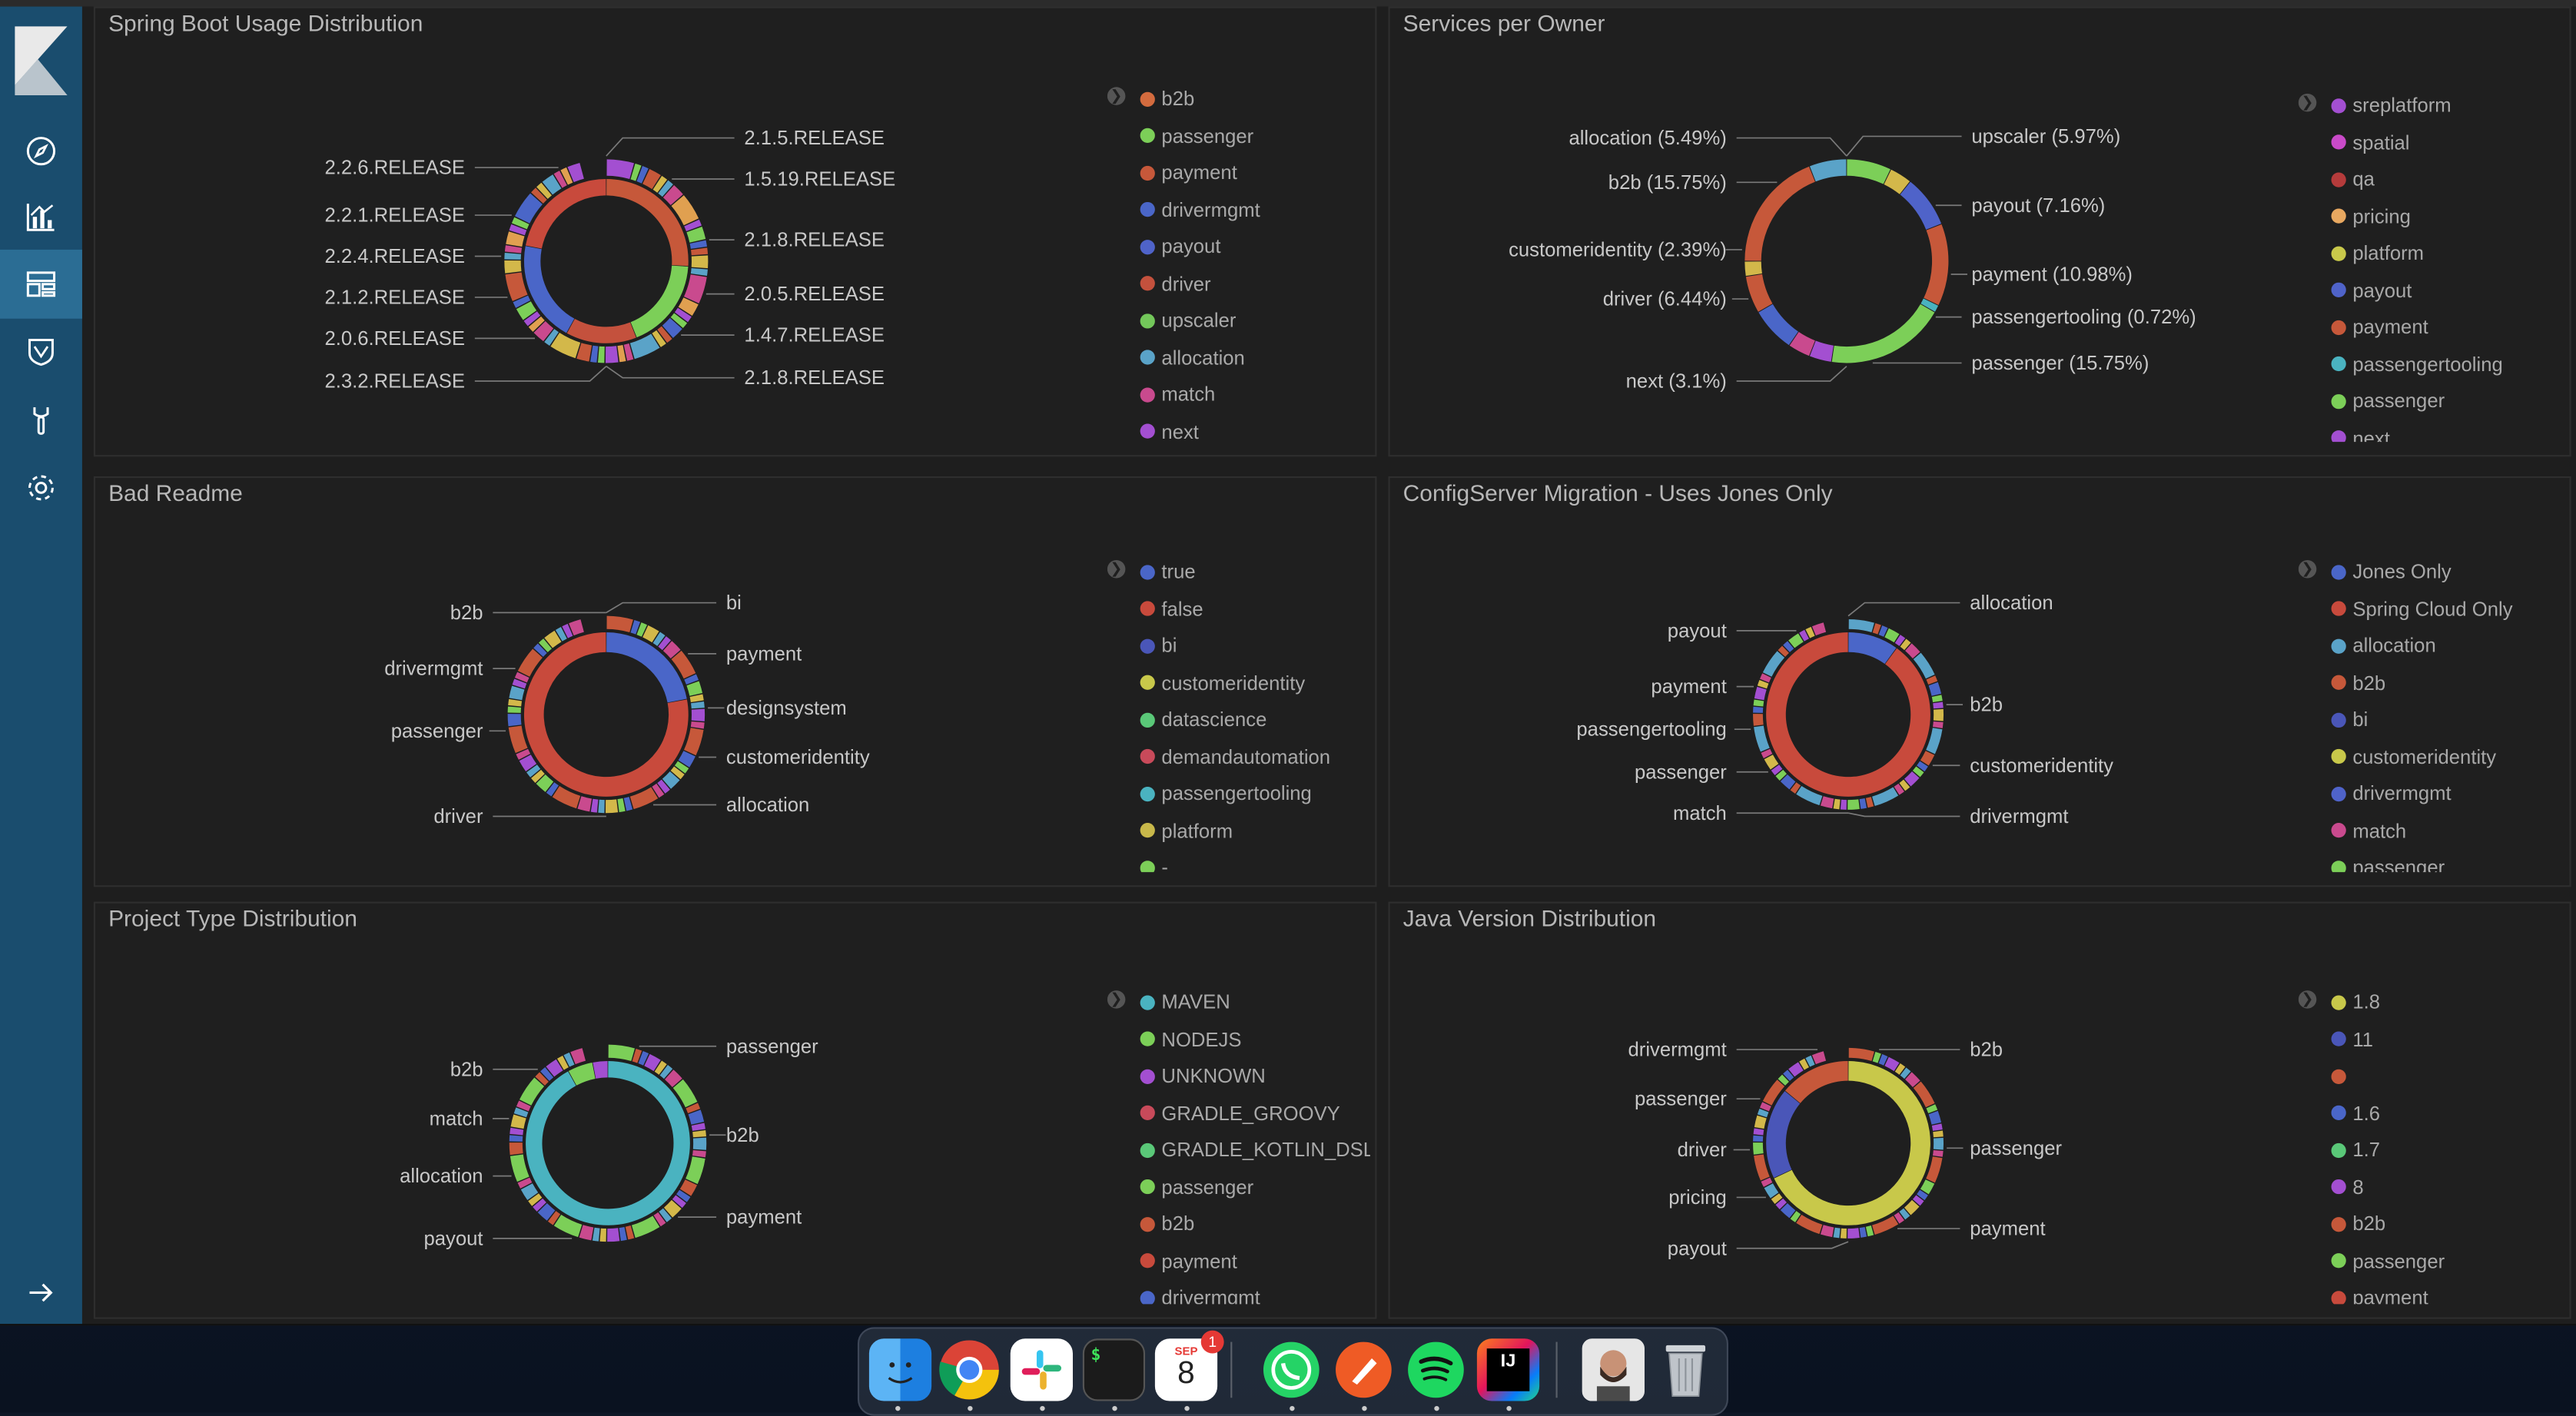  Describe the element at coordinates (1364, 1369) in the screenshot. I see `postman-app-icon` at that location.